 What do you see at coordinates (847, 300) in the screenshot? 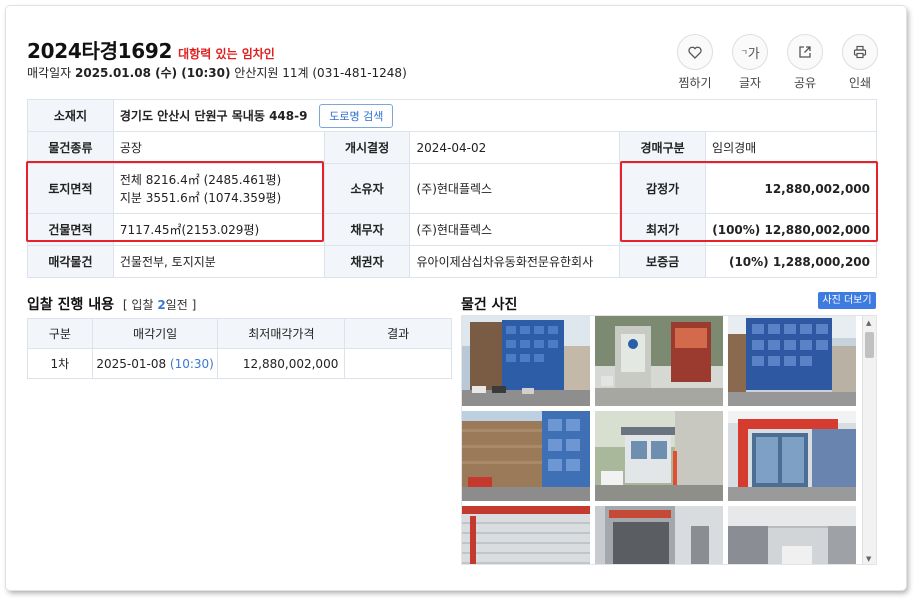
I see `more-photos-button: 사진 더보기` at bounding box center [847, 300].